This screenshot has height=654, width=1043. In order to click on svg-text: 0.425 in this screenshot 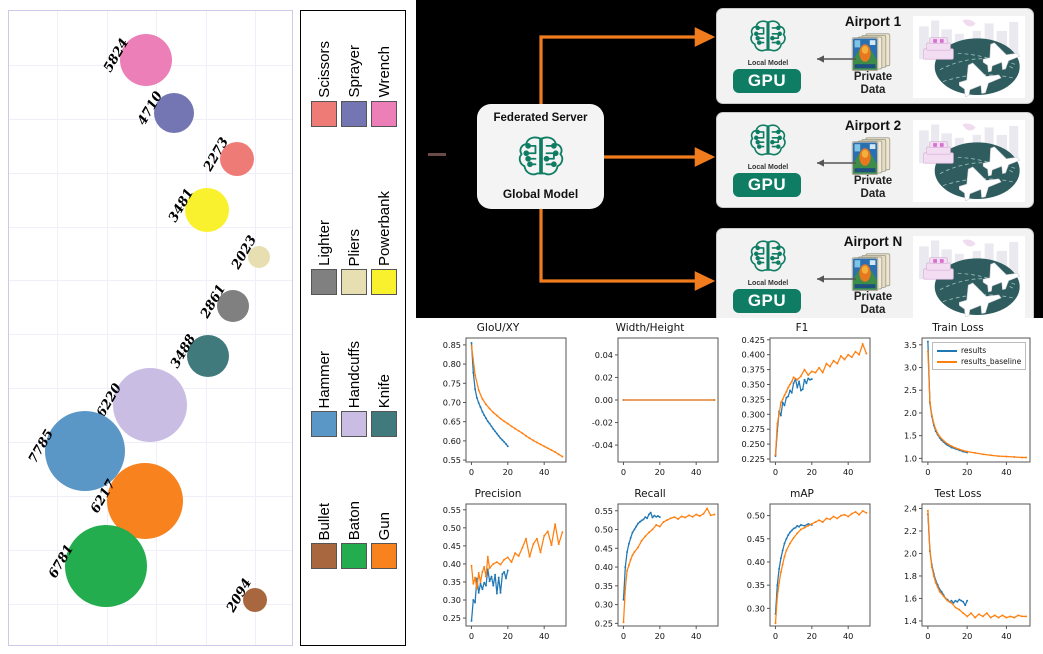, I will do `click(753, 340)`.